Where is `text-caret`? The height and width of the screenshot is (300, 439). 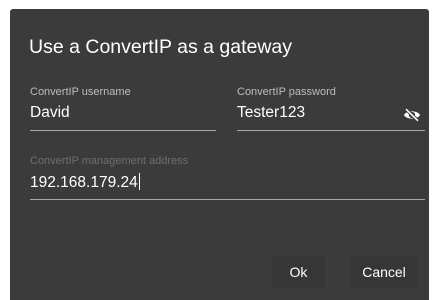 text-caret is located at coordinates (139, 181).